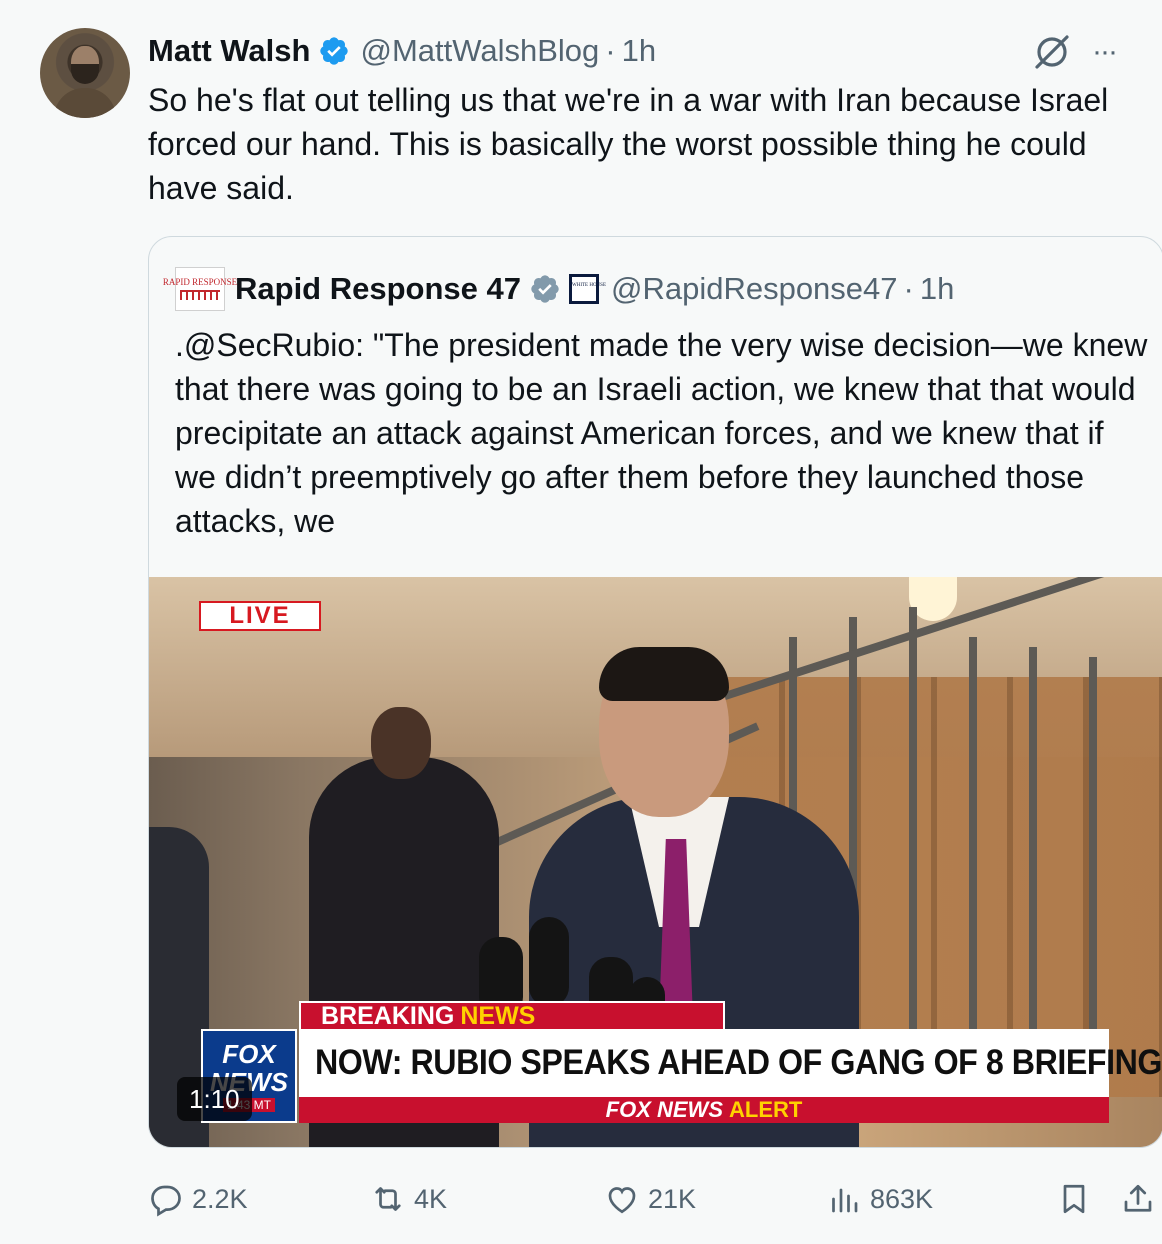  I want to click on like-button: 21K, so click(650, 1199).